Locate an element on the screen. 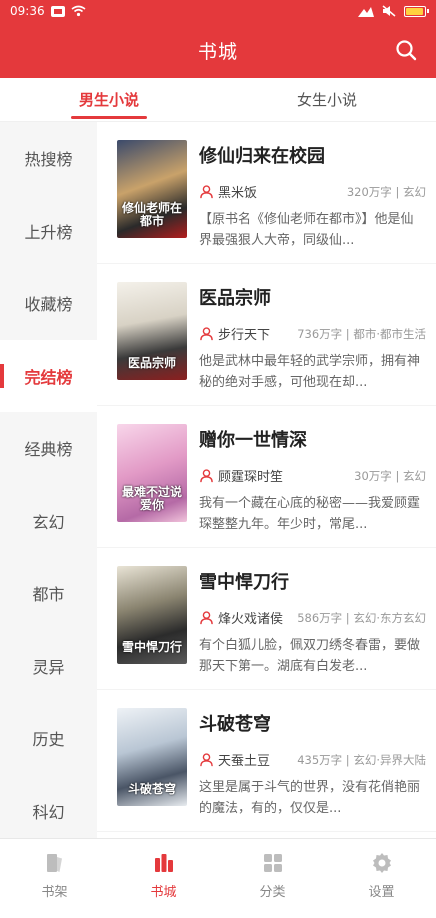  book-author: 步行天下 is located at coordinates (244, 335).